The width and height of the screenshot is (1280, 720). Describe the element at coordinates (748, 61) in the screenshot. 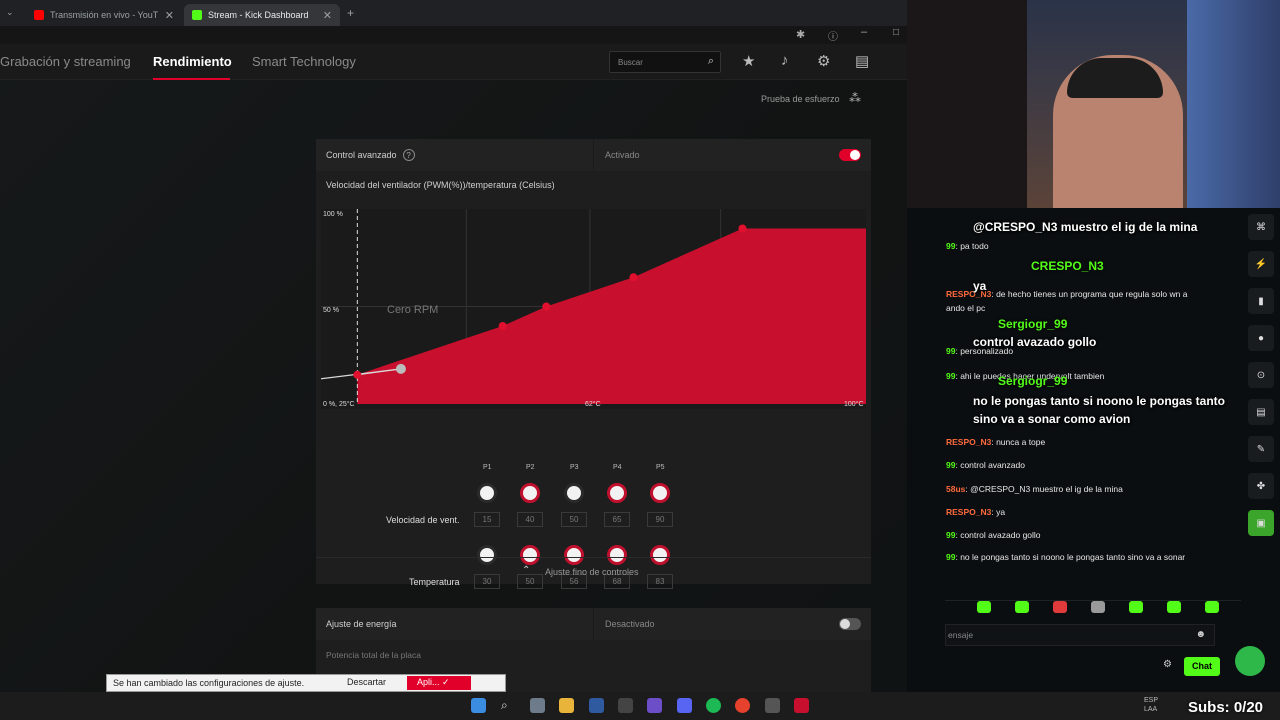

I see `star-icon: ★` at that location.